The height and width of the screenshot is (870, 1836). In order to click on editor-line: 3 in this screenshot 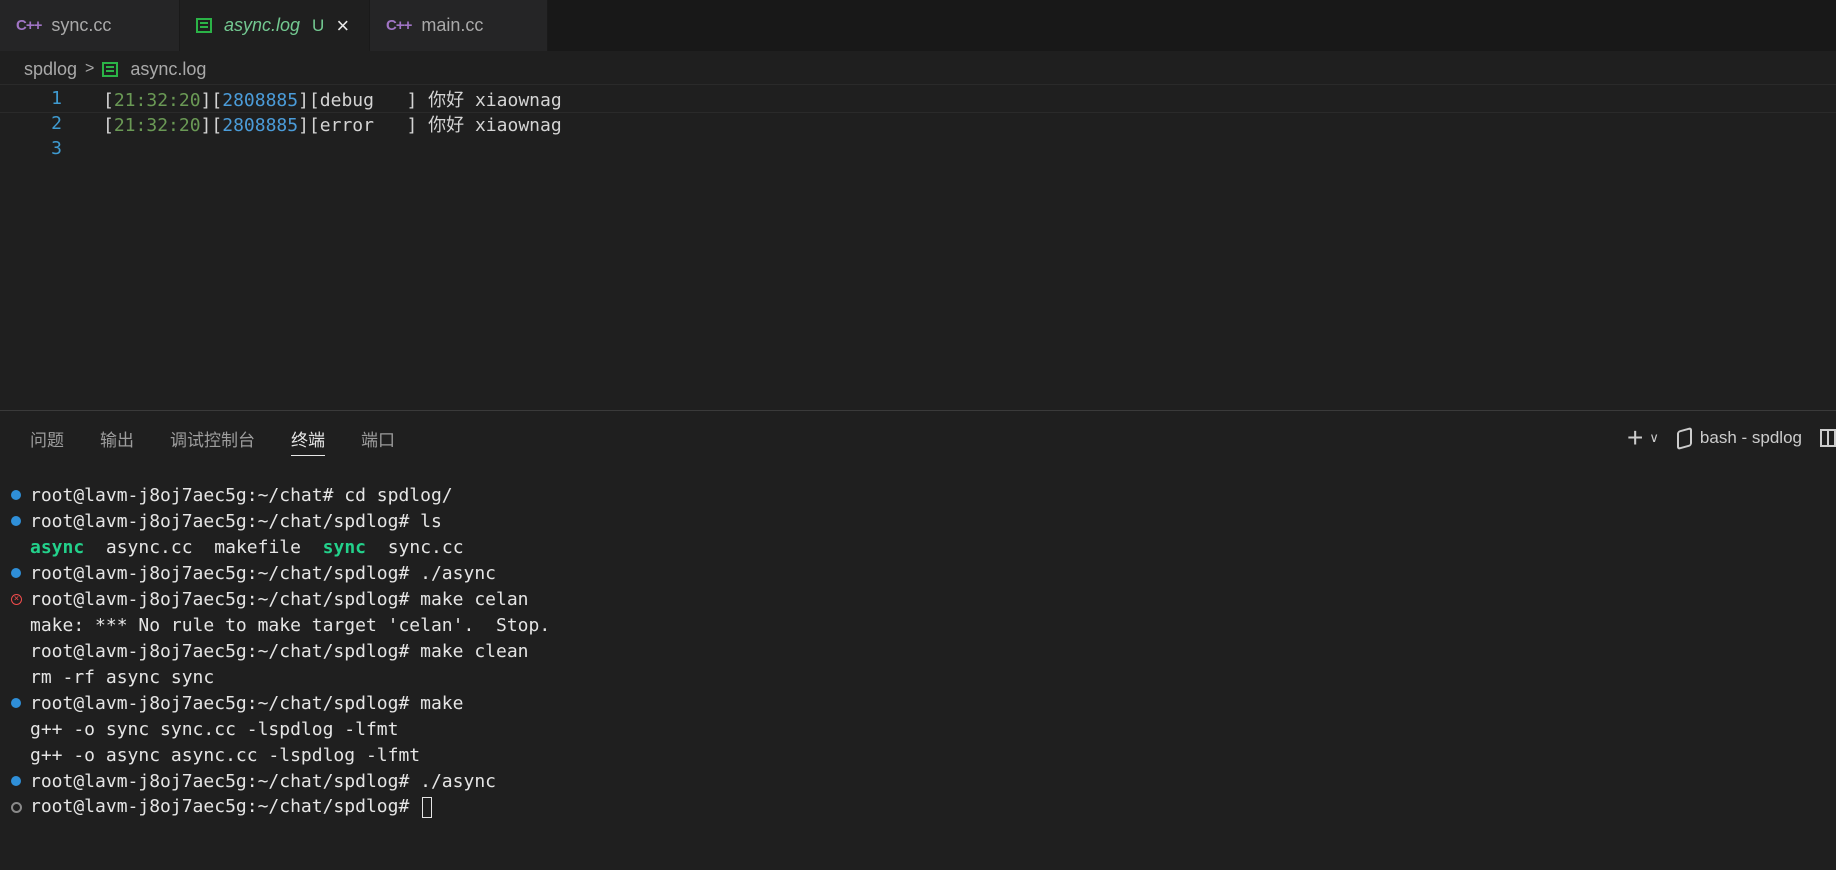, I will do `click(918, 148)`.